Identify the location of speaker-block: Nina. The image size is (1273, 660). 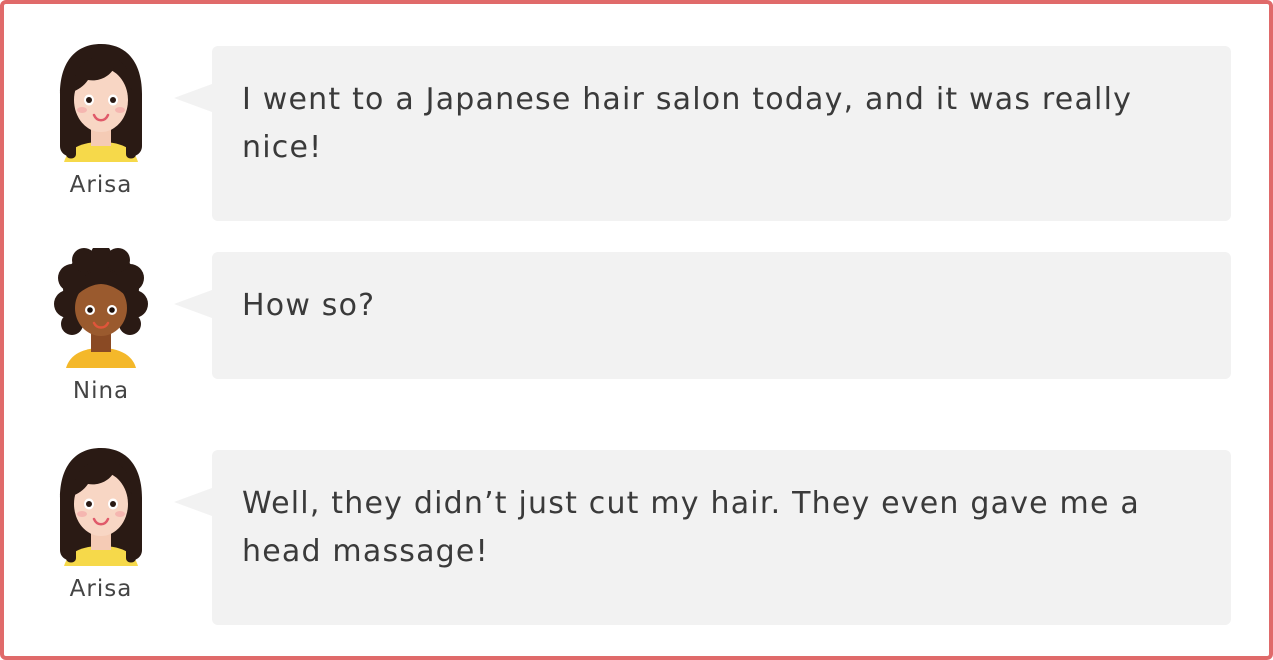
(101, 326).